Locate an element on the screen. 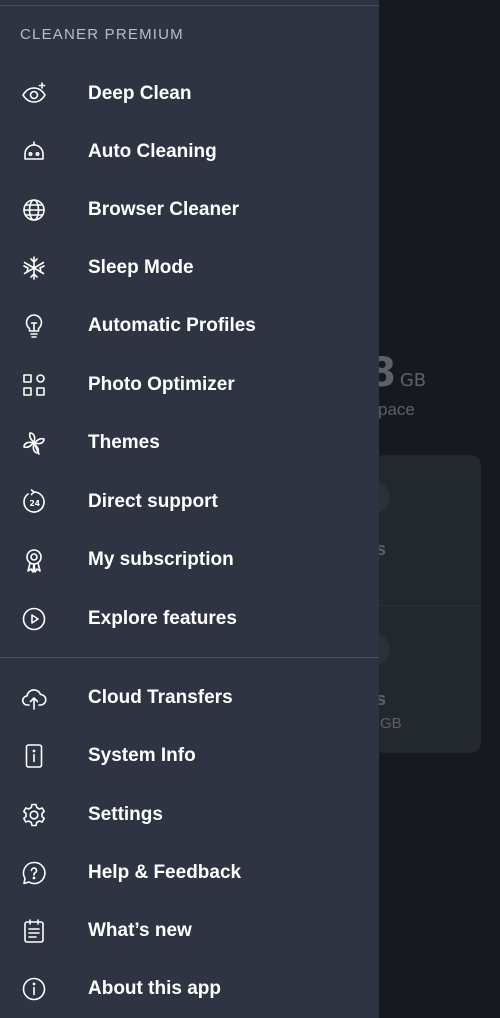  menu-item-whats-new: What’s new is located at coordinates (189, 931).